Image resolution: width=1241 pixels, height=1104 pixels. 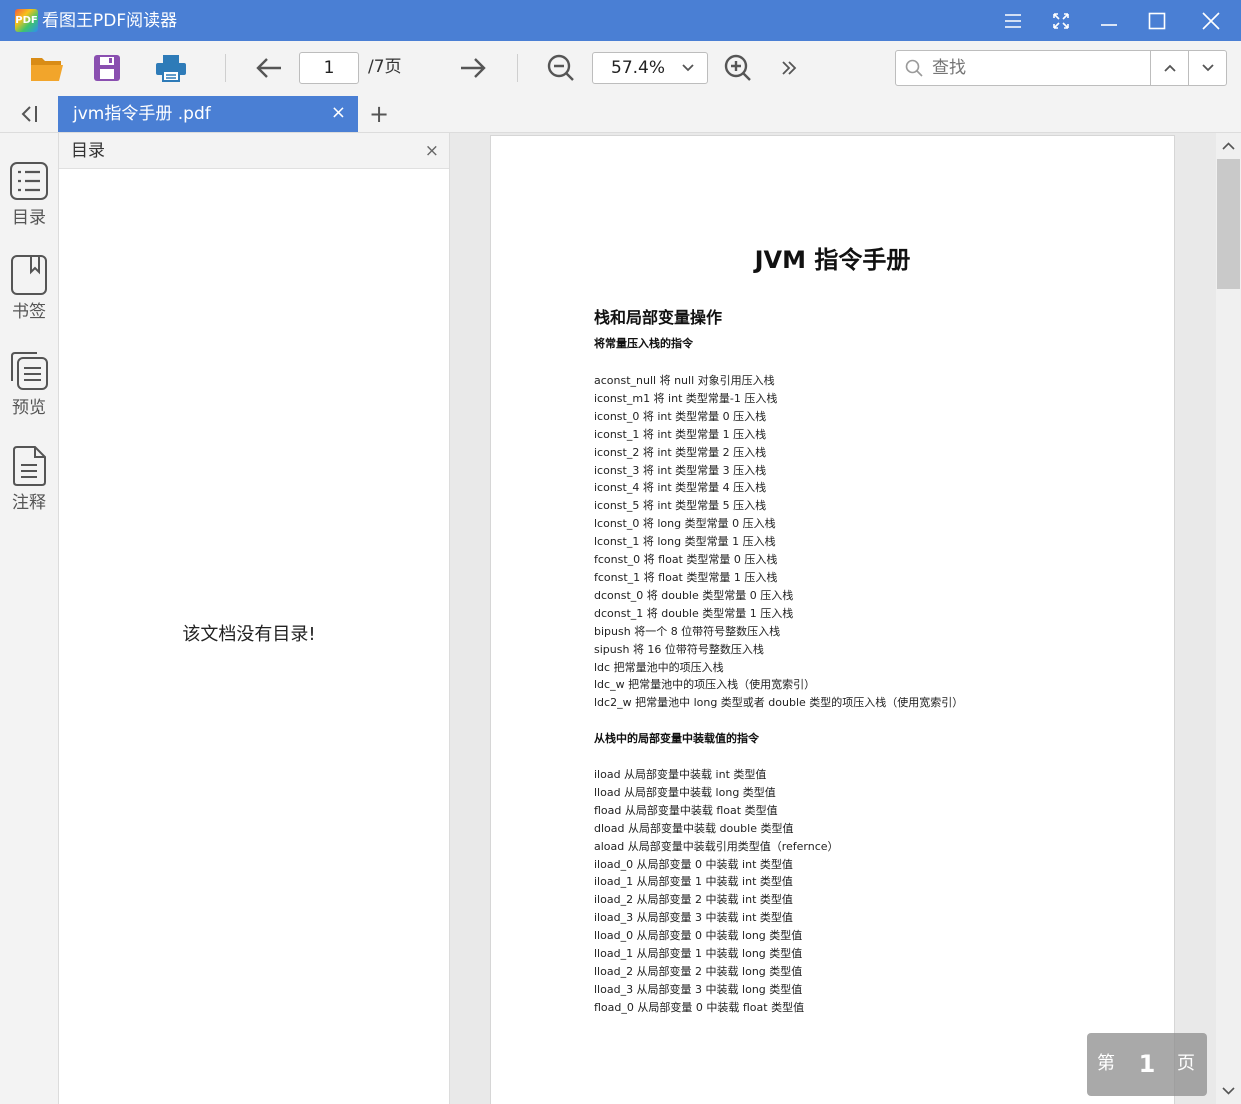 What do you see at coordinates (26, 20) in the screenshot?
I see `app-logo: PDF` at bounding box center [26, 20].